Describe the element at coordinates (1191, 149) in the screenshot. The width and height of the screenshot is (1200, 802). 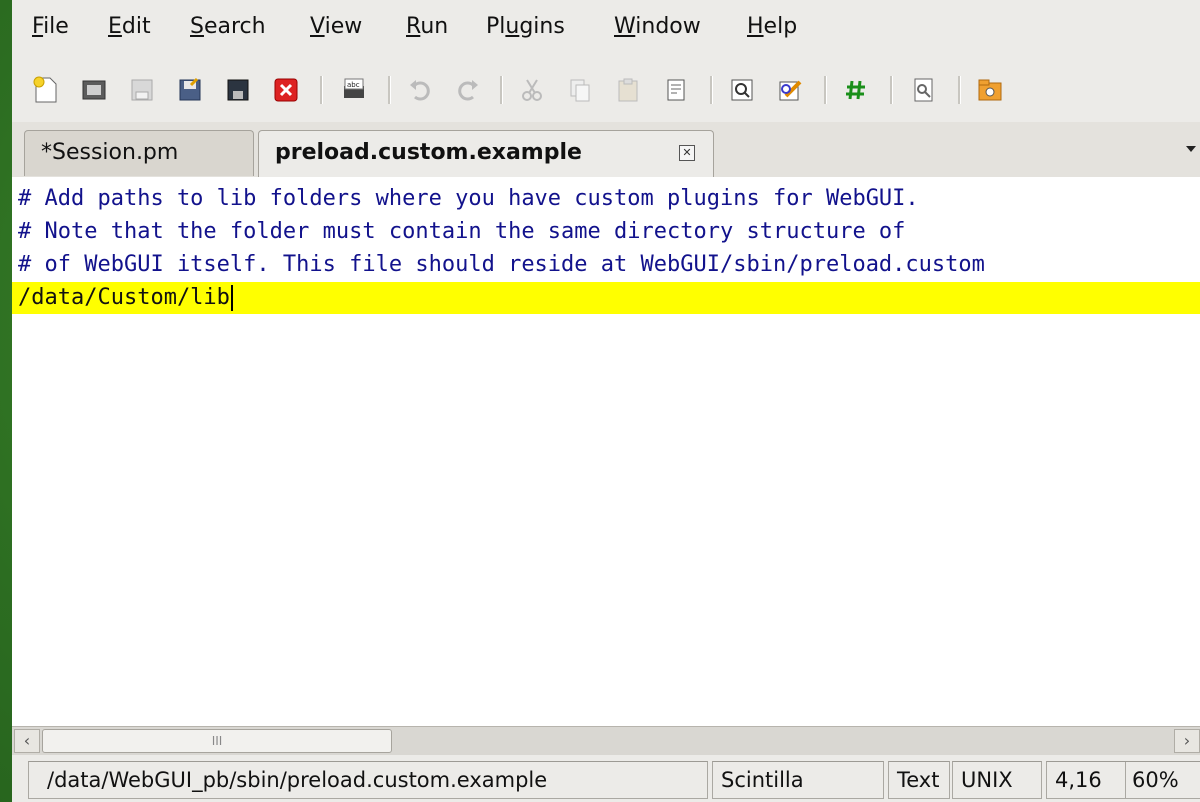
I see `tab-list-arrow-icon` at that location.